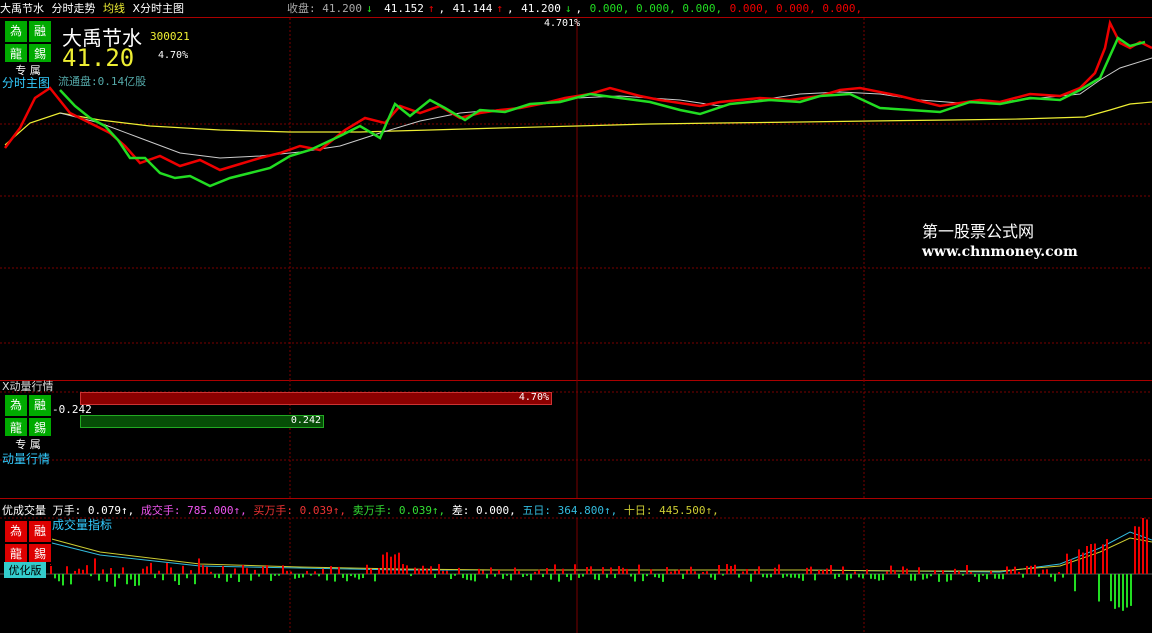 The image size is (1152, 633). What do you see at coordinates (25, 570) in the screenshot?
I see `youhua-label: 优化版` at bounding box center [25, 570].